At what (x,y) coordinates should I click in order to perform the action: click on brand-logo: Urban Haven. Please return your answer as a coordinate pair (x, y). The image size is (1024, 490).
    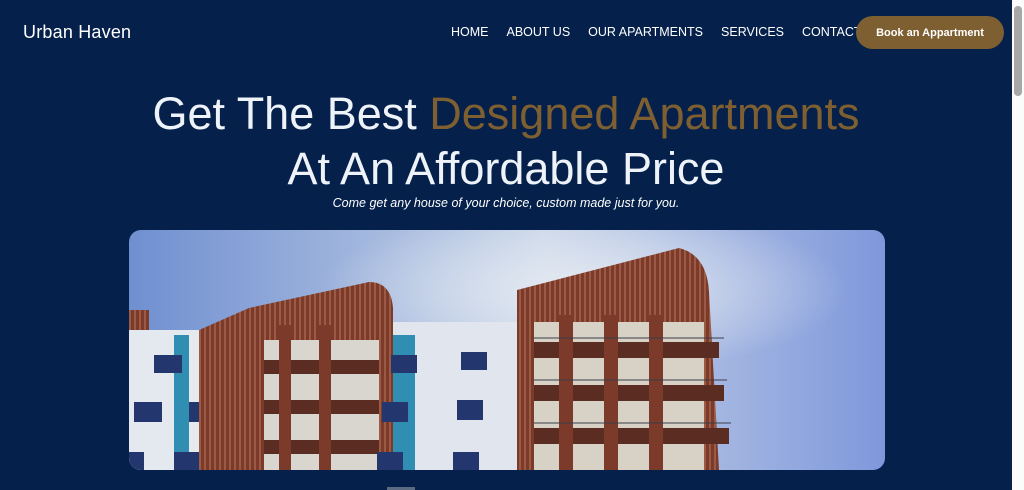
    Looking at the image, I should click on (77, 32).